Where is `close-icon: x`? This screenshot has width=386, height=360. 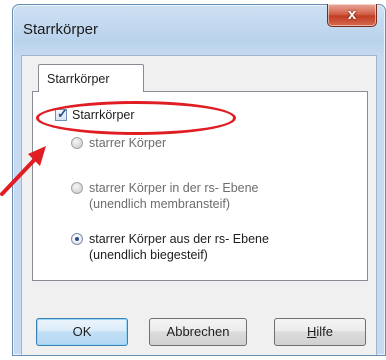
close-icon: x is located at coordinates (352, 14).